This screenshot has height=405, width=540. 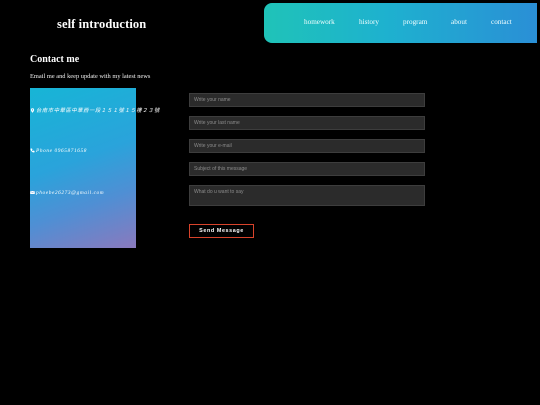 I want to click on nav-item-about: about, so click(x=459, y=22).